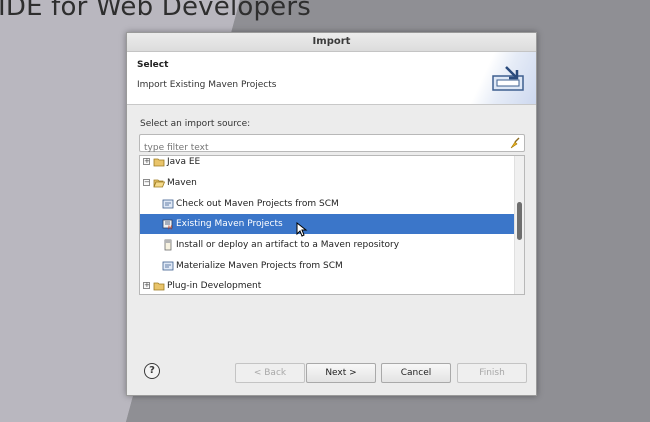 The height and width of the screenshot is (422, 650). I want to click on collapse-icon: −, so click(146, 182).